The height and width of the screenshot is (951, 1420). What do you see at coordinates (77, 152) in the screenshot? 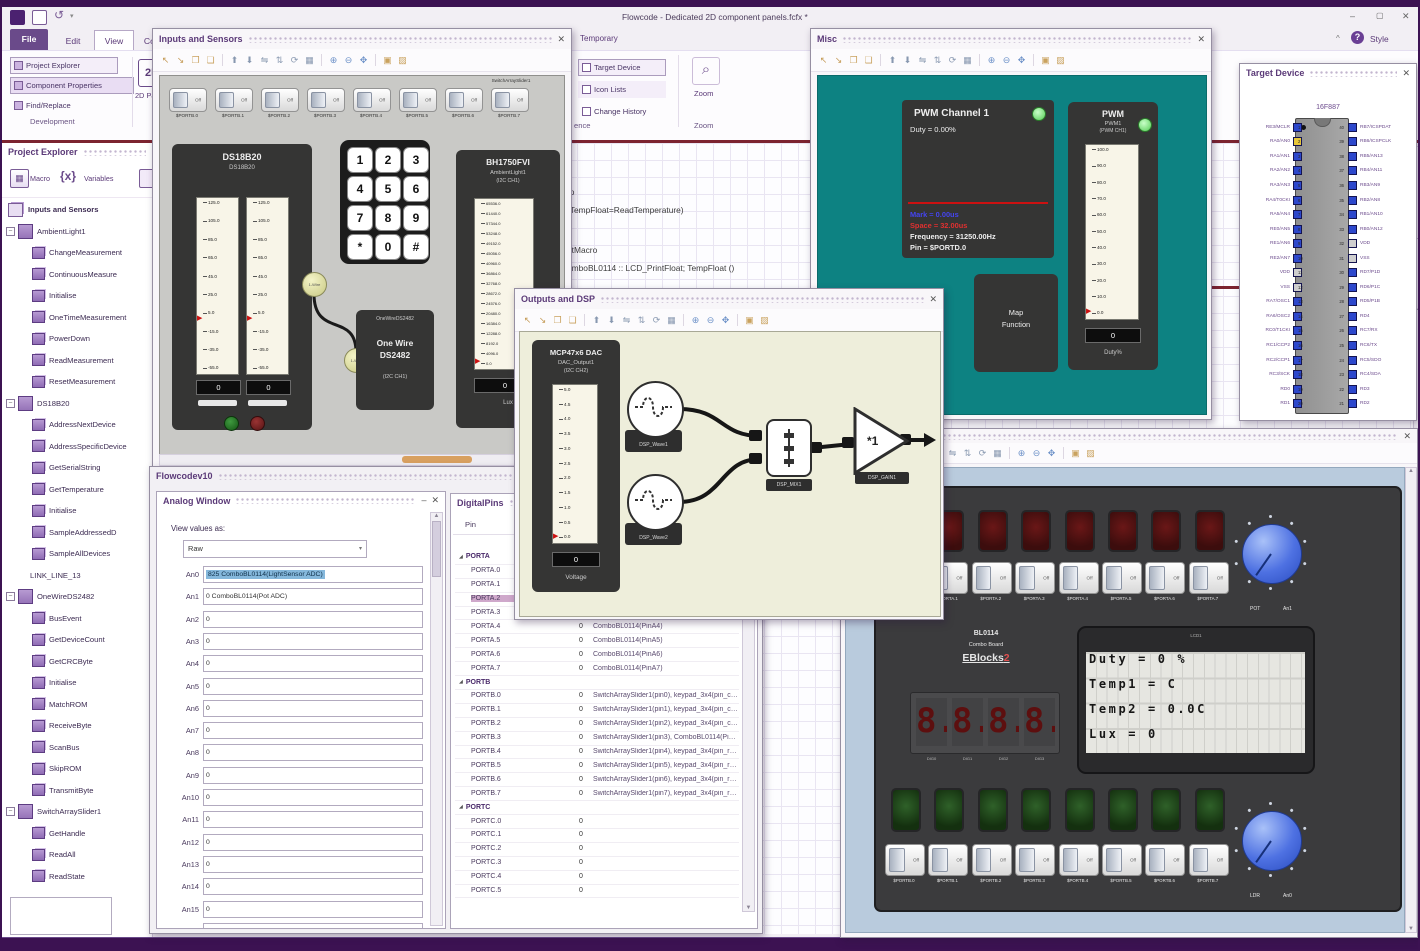
I see `project-explorer-header: Project Explorer` at bounding box center [77, 152].